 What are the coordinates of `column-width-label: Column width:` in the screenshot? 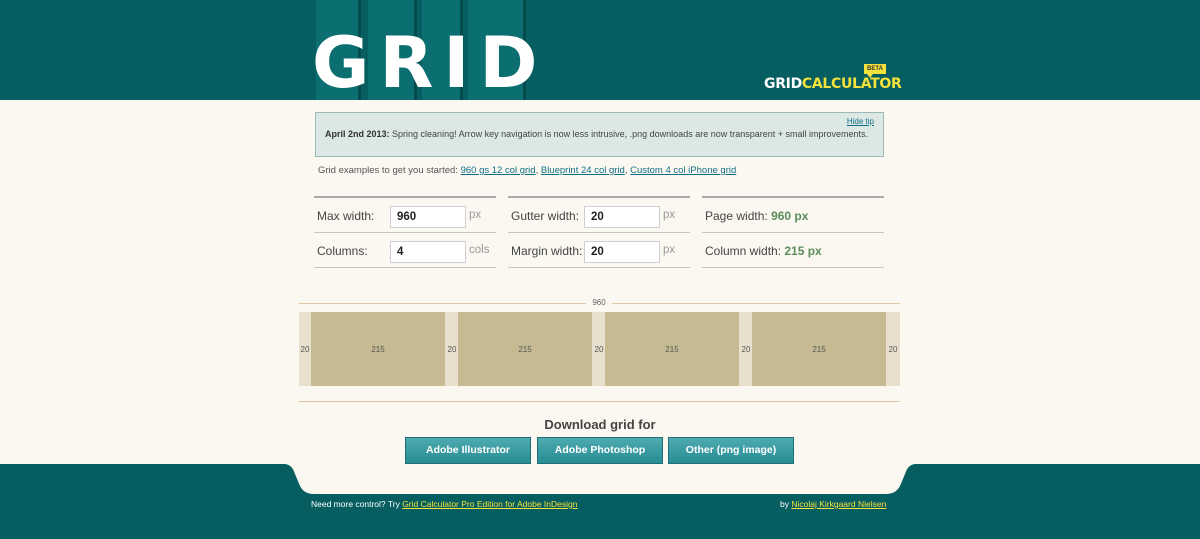 It's located at (743, 251).